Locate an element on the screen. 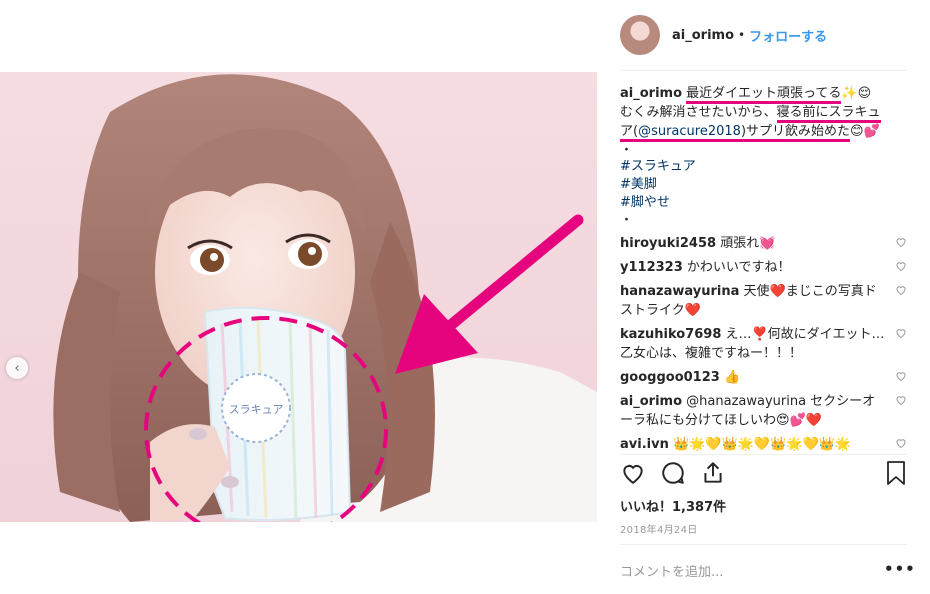  caption-text-2a: むくみ解消させたいから、 is located at coordinates (698, 112).